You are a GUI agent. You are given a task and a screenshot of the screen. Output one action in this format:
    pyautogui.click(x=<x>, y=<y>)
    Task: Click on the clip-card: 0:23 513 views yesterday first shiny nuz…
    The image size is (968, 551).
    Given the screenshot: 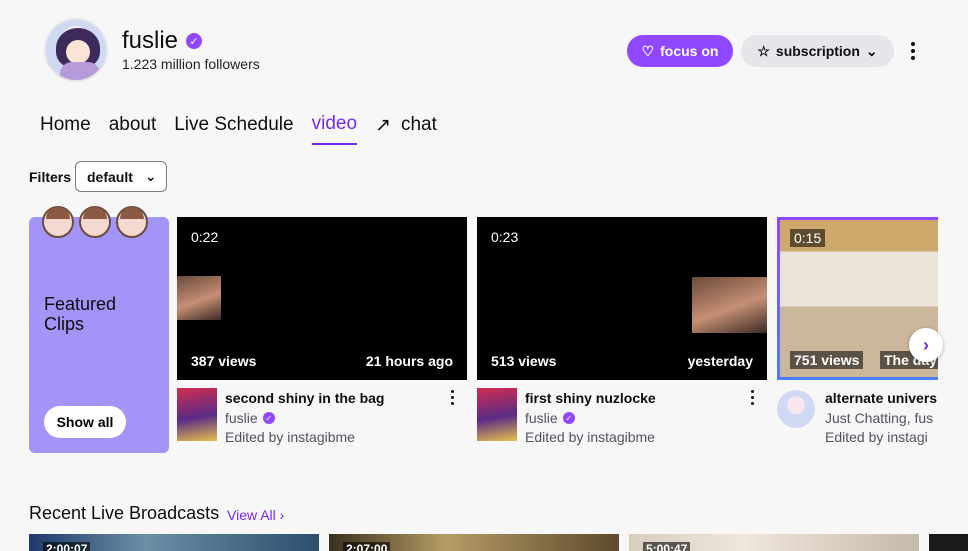 What is the action you would take?
    pyautogui.click(x=622, y=334)
    